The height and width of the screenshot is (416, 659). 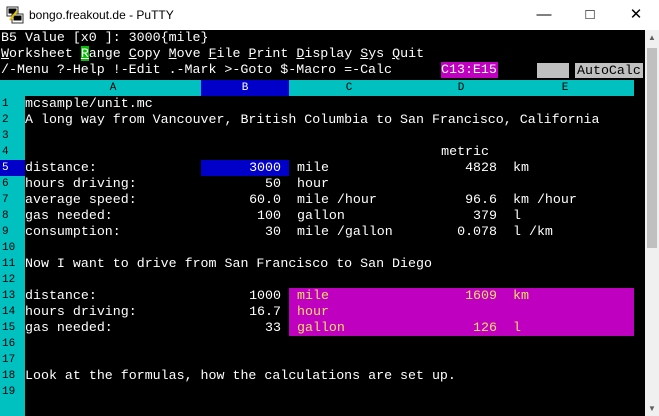 What do you see at coordinates (590, 15) in the screenshot?
I see `maximize-button: □` at bounding box center [590, 15].